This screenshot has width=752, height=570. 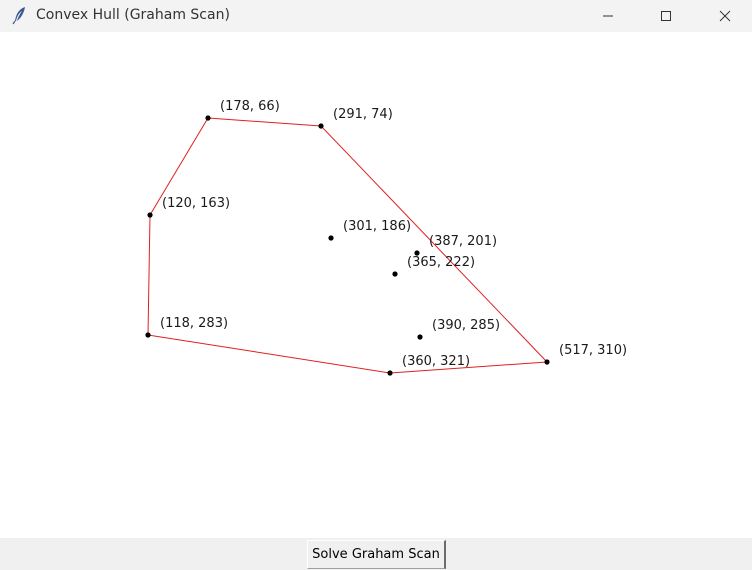 What do you see at coordinates (593, 350) in the screenshot?
I see `point-label: (517, 310)` at bounding box center [593, 350].